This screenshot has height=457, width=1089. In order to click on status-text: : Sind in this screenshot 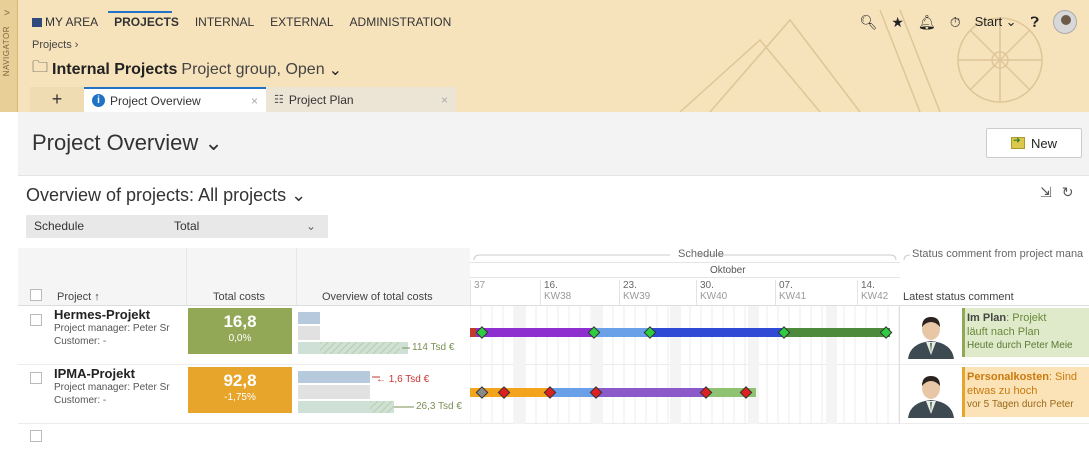, I will do `click(1063, 377)`.